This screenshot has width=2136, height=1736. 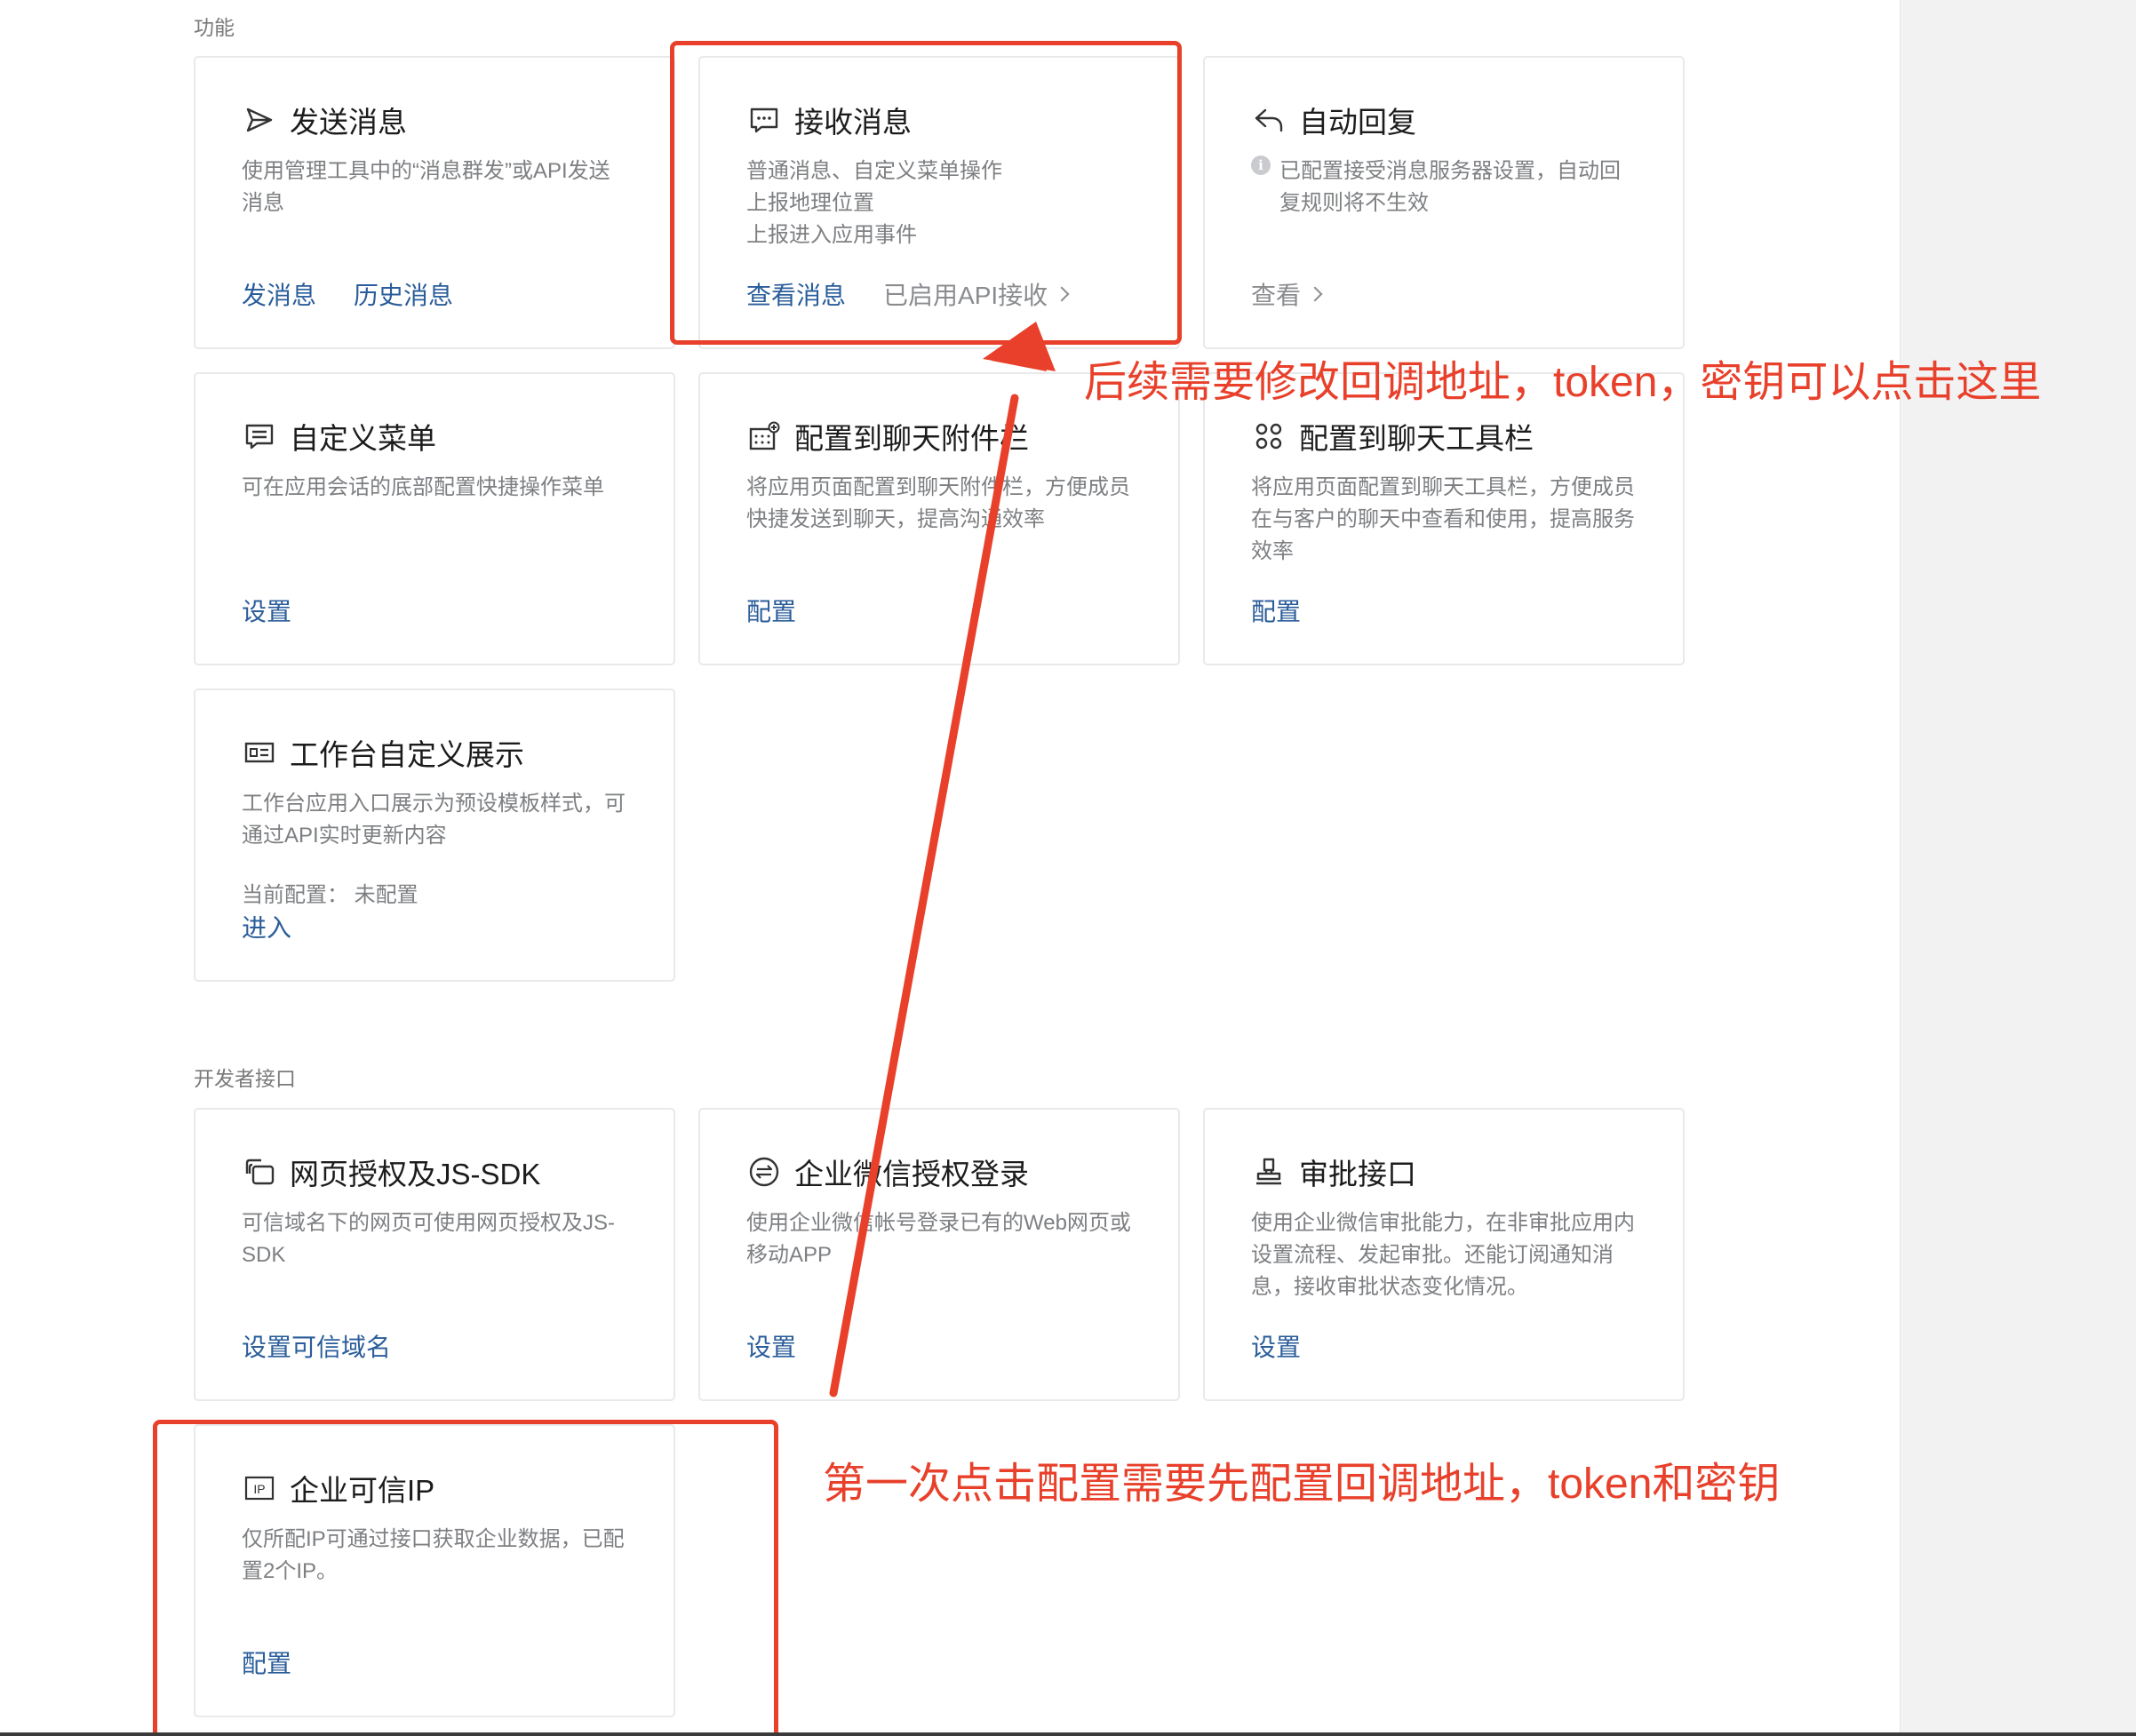 I want to click on card-title: 审批接口, so click(x=1357, y=1174).